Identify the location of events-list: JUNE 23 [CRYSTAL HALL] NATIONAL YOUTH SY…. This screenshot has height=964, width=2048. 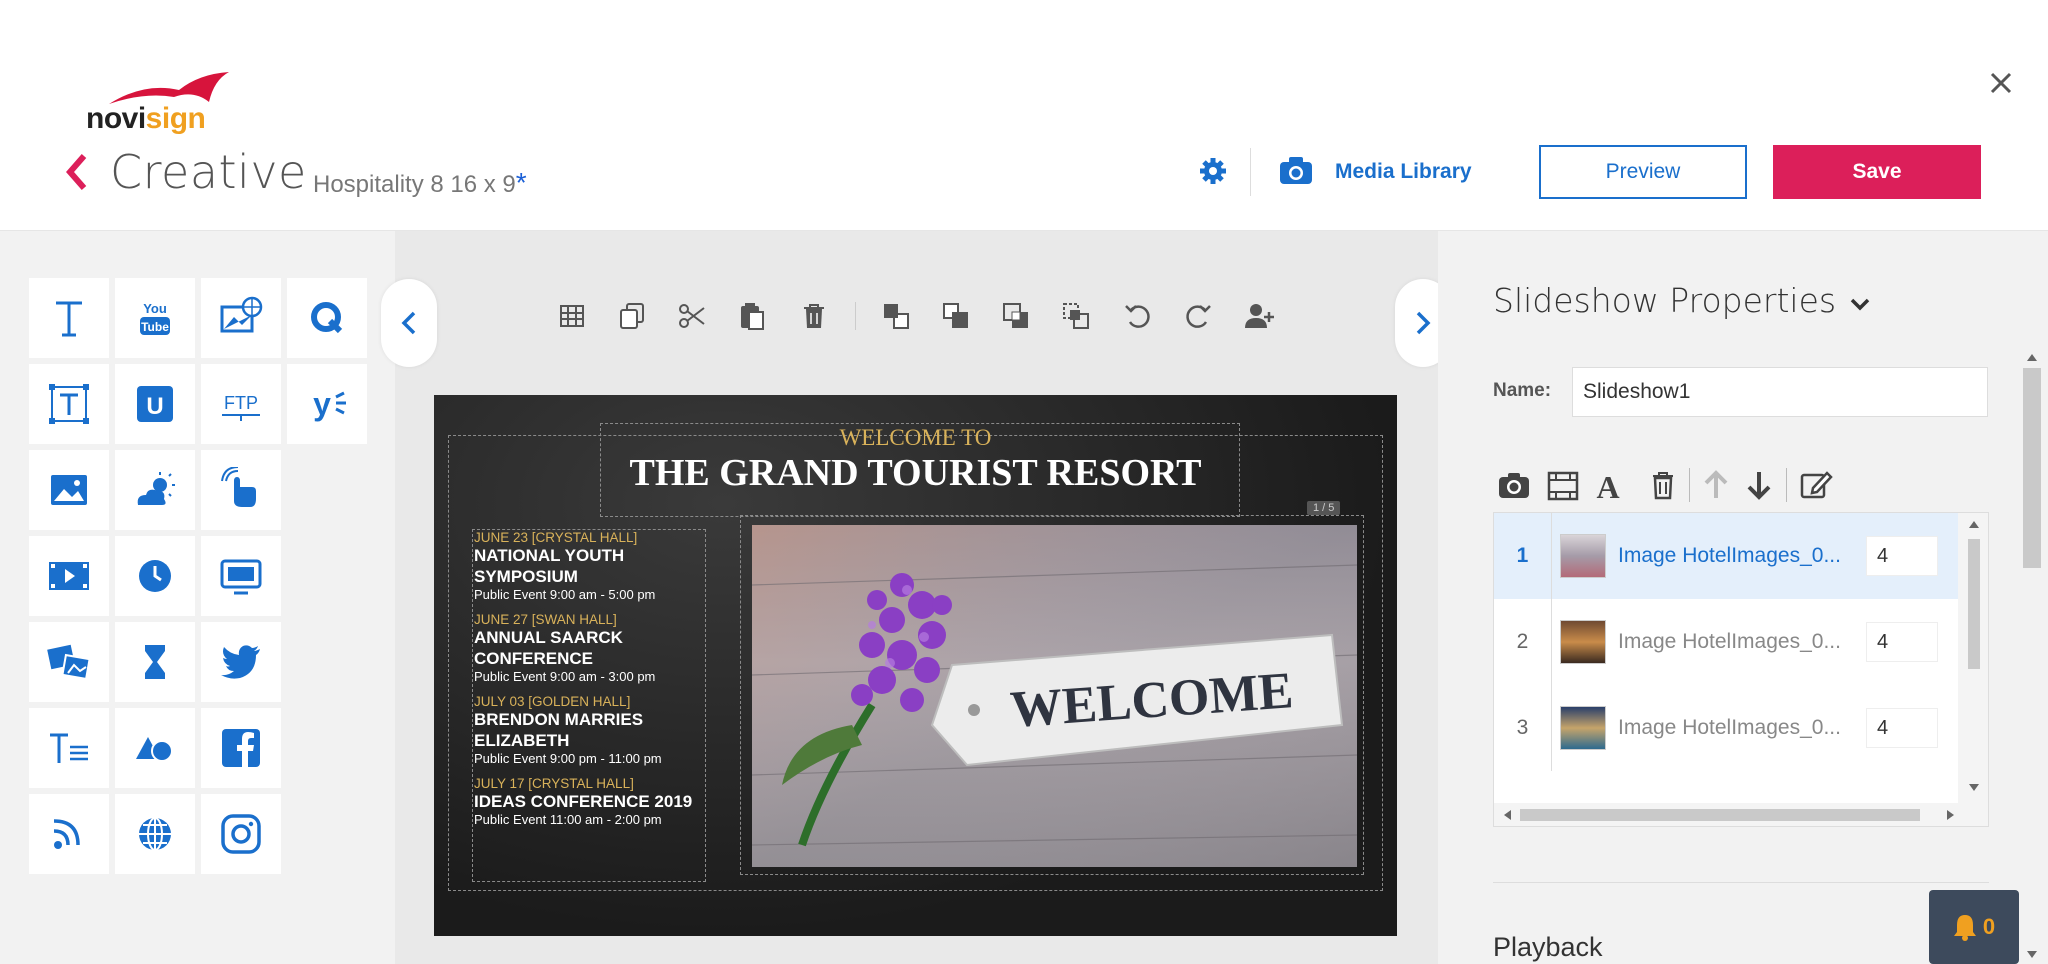
(589, 683).